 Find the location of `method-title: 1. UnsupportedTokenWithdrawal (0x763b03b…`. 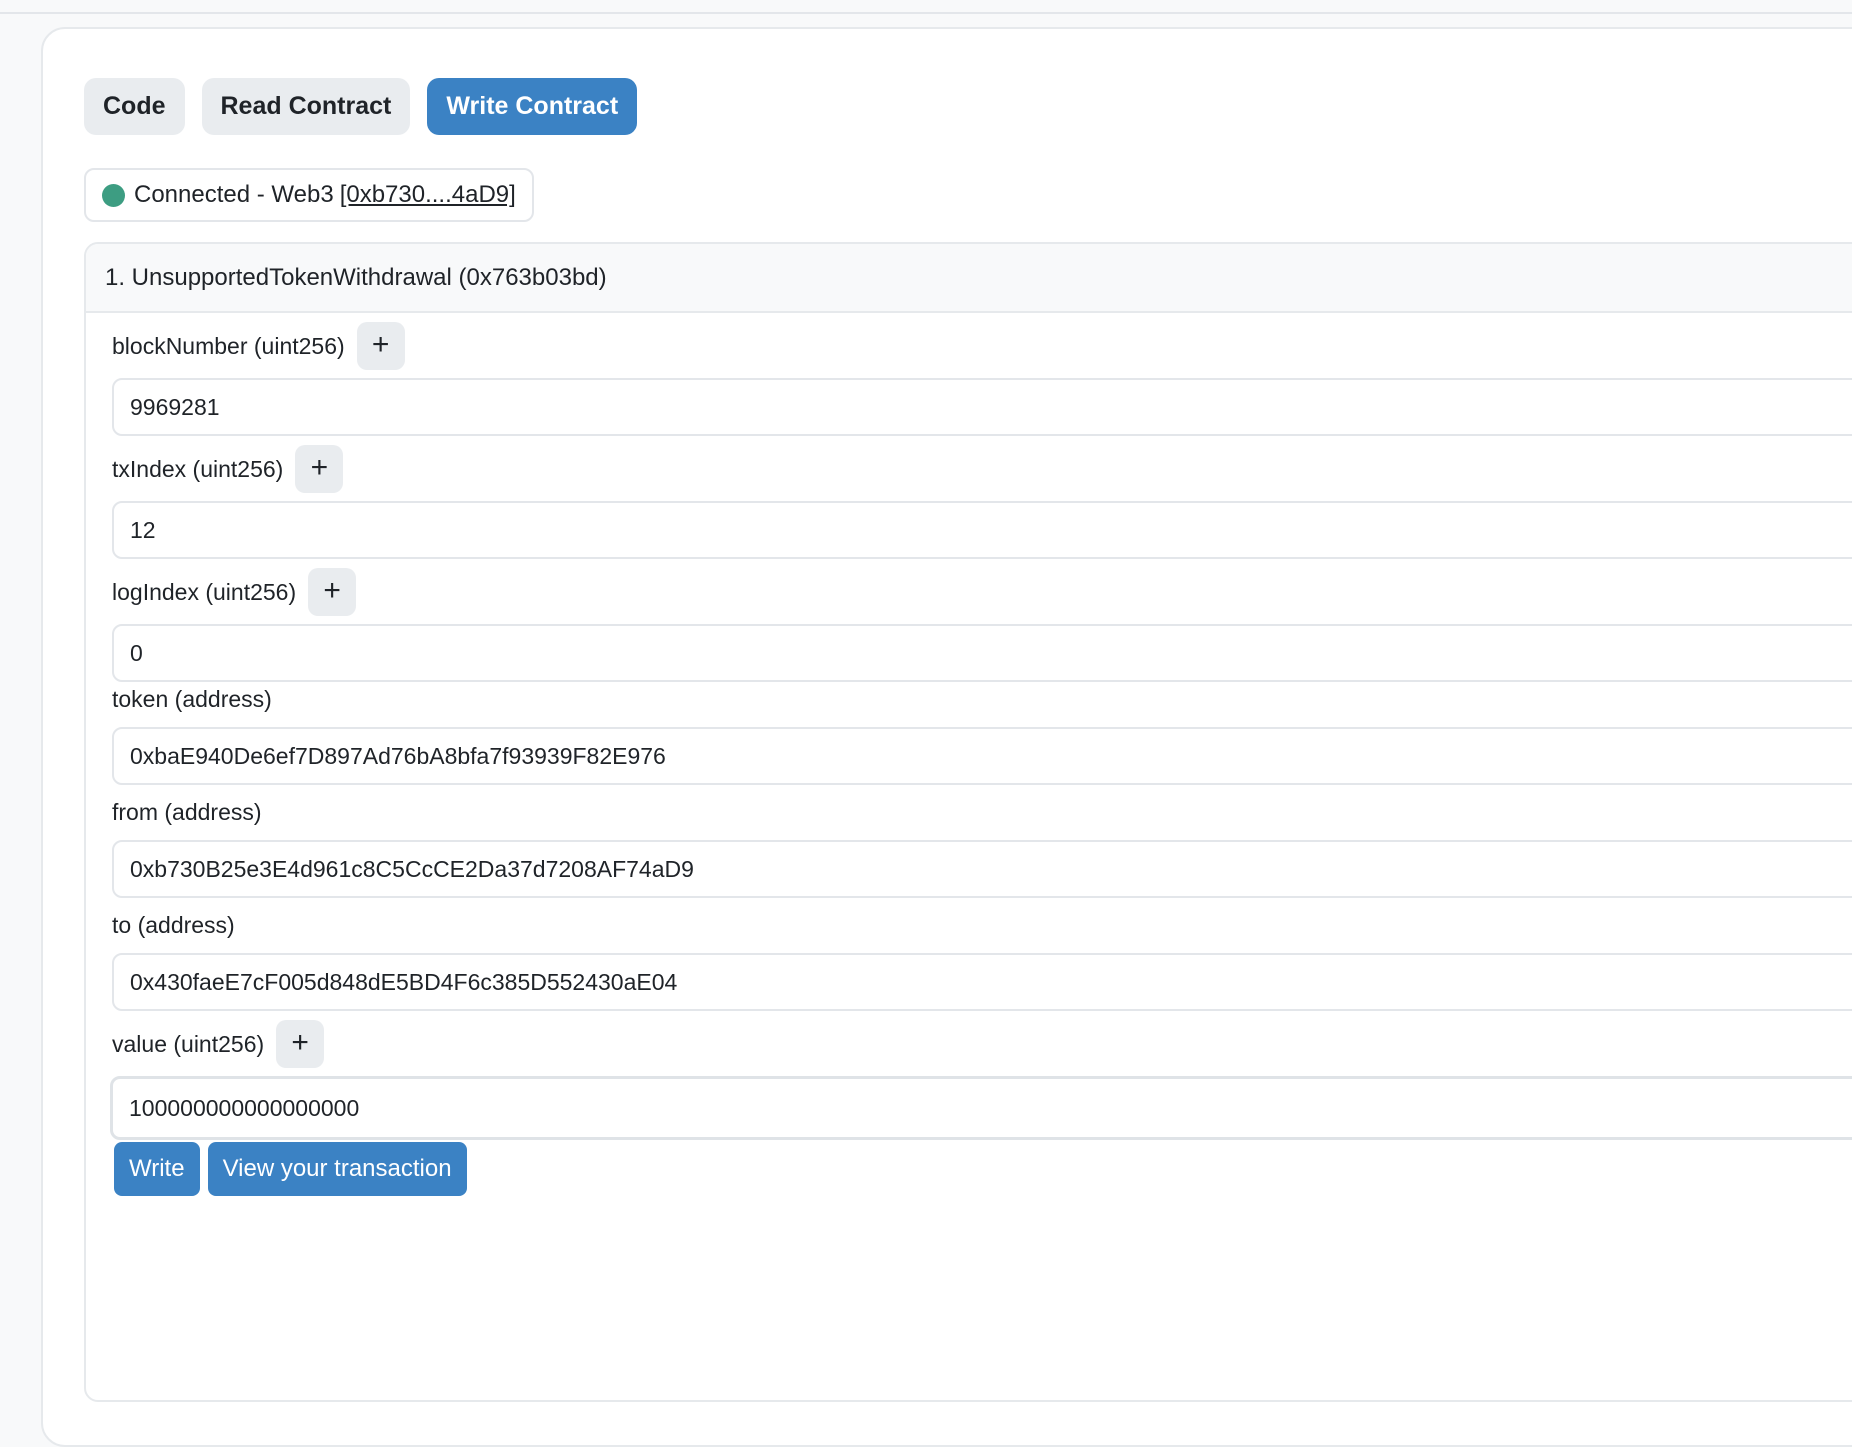

method-title: 1. UnsupportedTokenWithdrawal (0x763b03b… is located at coordinates (356, 277).